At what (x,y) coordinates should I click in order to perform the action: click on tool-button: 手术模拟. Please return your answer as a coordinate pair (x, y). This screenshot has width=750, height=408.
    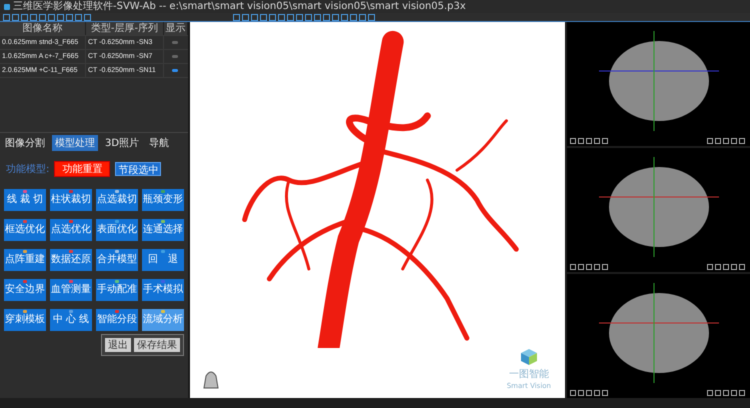
    Looking at the image, I should click on (163, 290).